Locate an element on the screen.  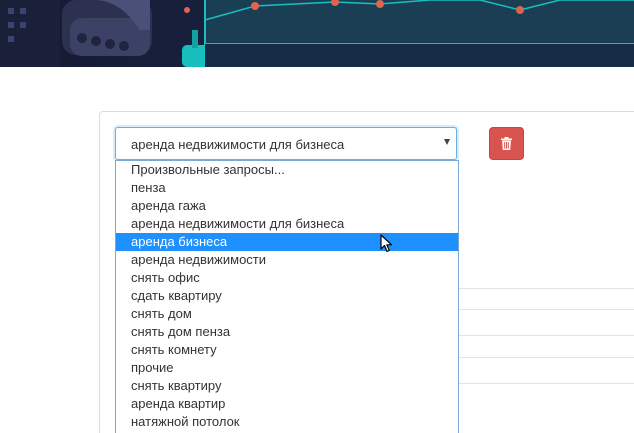
option-item: прочие is located at coordinates (287, 368).